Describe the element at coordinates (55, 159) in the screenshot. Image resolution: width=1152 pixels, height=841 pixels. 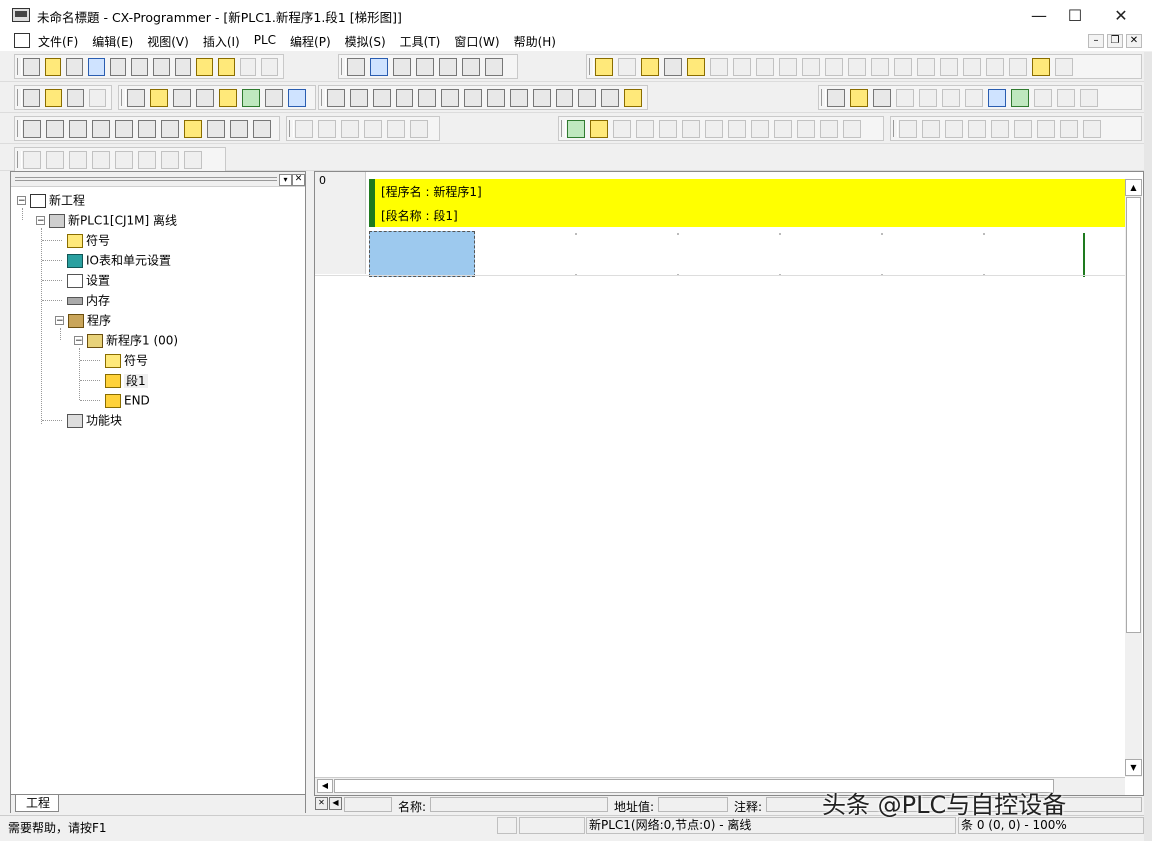
I see `outdent-icon` at that location.